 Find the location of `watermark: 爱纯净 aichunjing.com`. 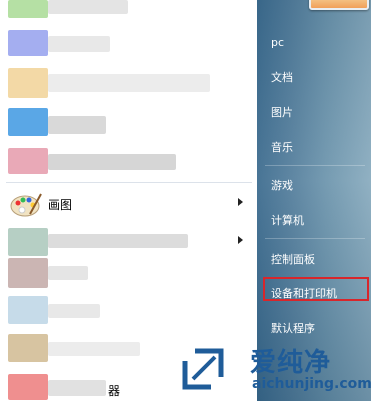

watermark: 爱纯净 aichunjing.com is located at coordinates (274, 372).